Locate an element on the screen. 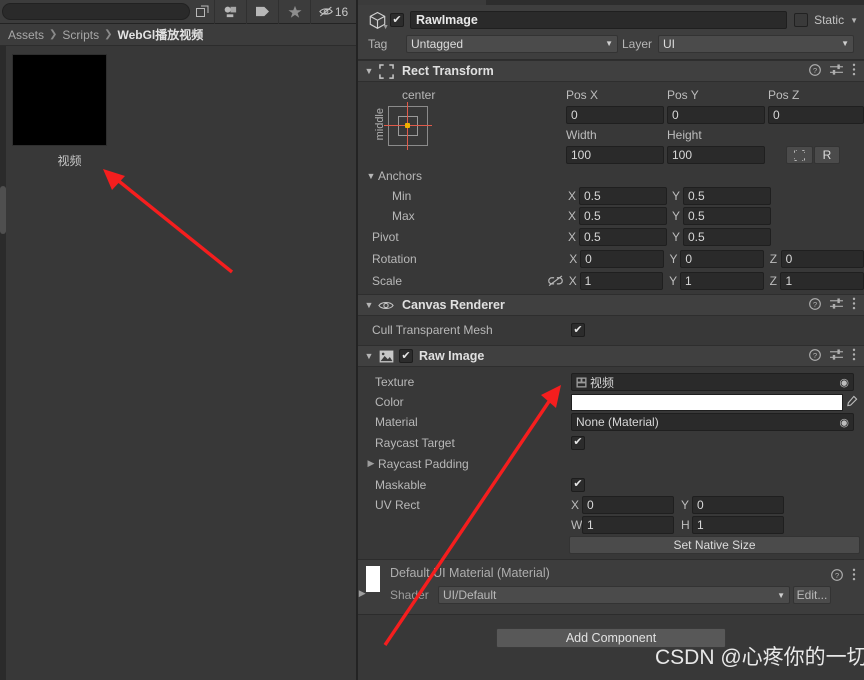  component-header-raw-image: ▼ ✔ Raw Image ? is located at coordinates (611, 356).